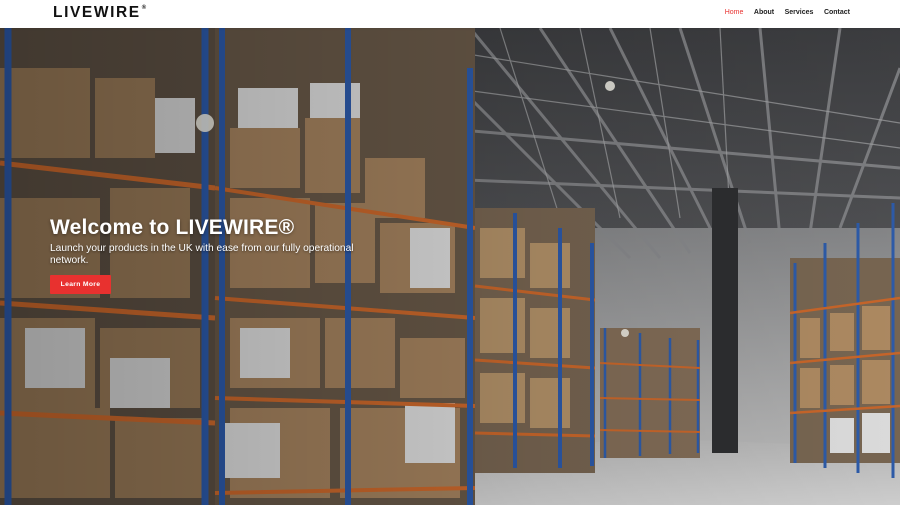  What do you see at coordinates (734, 12) in the screenshot?
I see `nav-home: Home` at bounding box center [734, 12].